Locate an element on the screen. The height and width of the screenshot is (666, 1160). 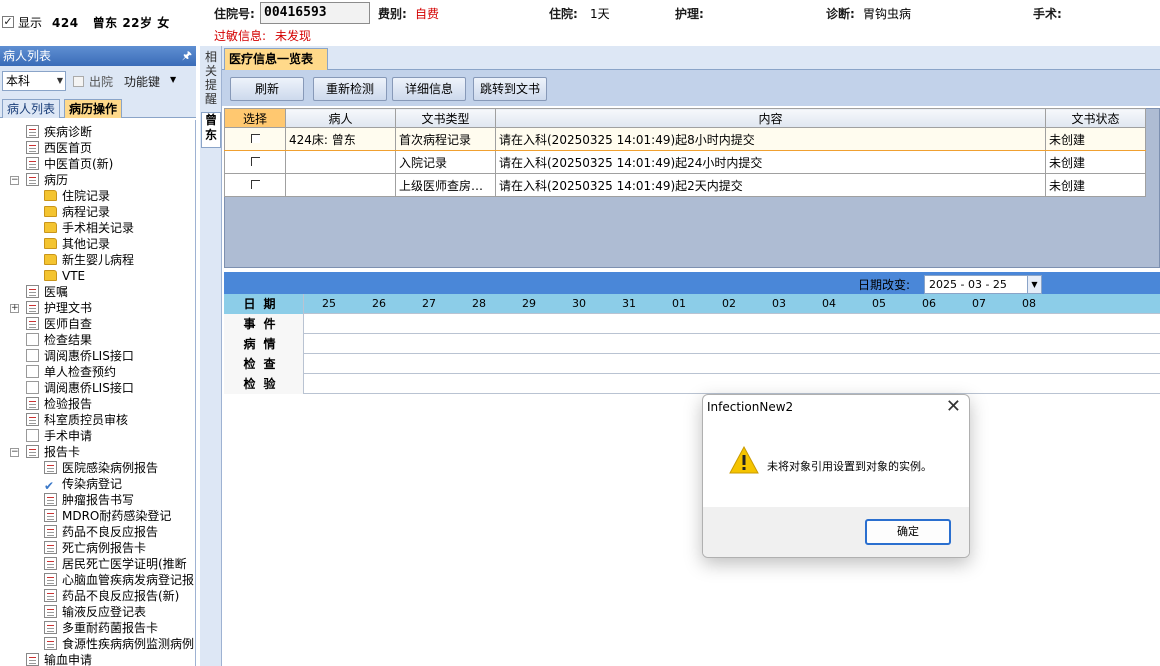
left-tabs: 病人列表 病历操作 is located at coordinates (98, 107).